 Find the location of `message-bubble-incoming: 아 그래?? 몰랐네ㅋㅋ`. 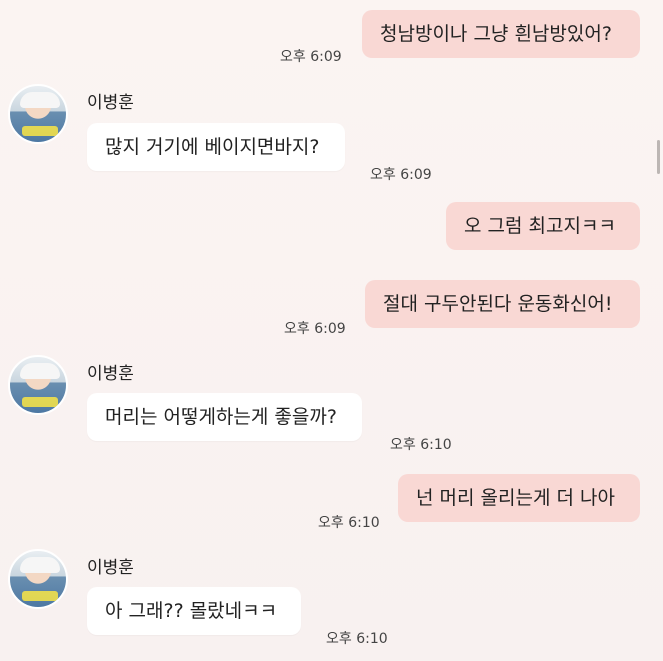

message-bubble-incoming: 아 그래?? 몰랐네ㅋㅋ is located at coordinates (194, 611).